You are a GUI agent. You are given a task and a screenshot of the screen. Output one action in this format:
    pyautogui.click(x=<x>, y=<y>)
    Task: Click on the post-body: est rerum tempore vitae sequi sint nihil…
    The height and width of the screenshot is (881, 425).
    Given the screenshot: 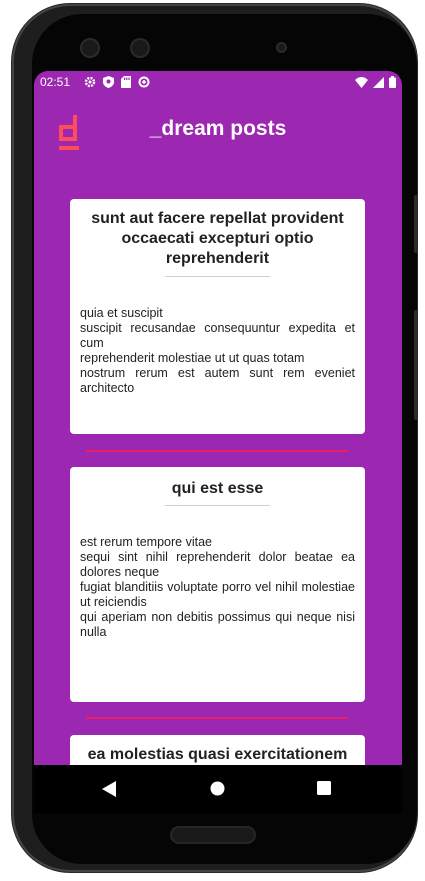 What is the action you would take?
    pyautogui.click(x=217, y=587)
    